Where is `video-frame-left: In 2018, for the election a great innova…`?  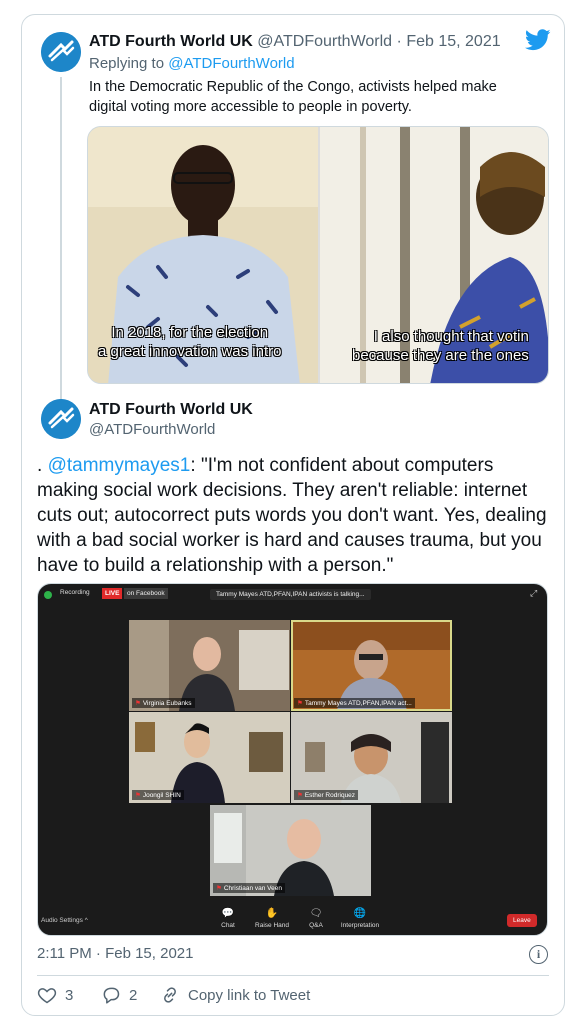 video-frame-left: In 2018, for the election a great innova… is located at coordinates (203, 255).